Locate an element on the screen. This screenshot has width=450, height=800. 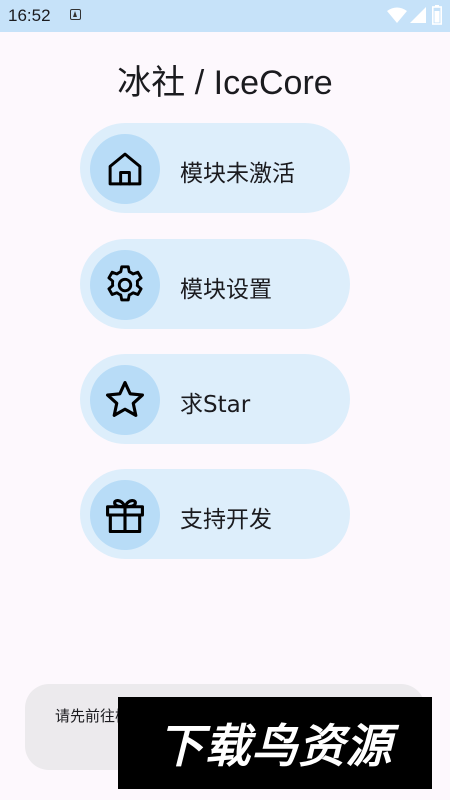
watermark-logo: 下载鸟资源 is located at coordinates (275, 743).